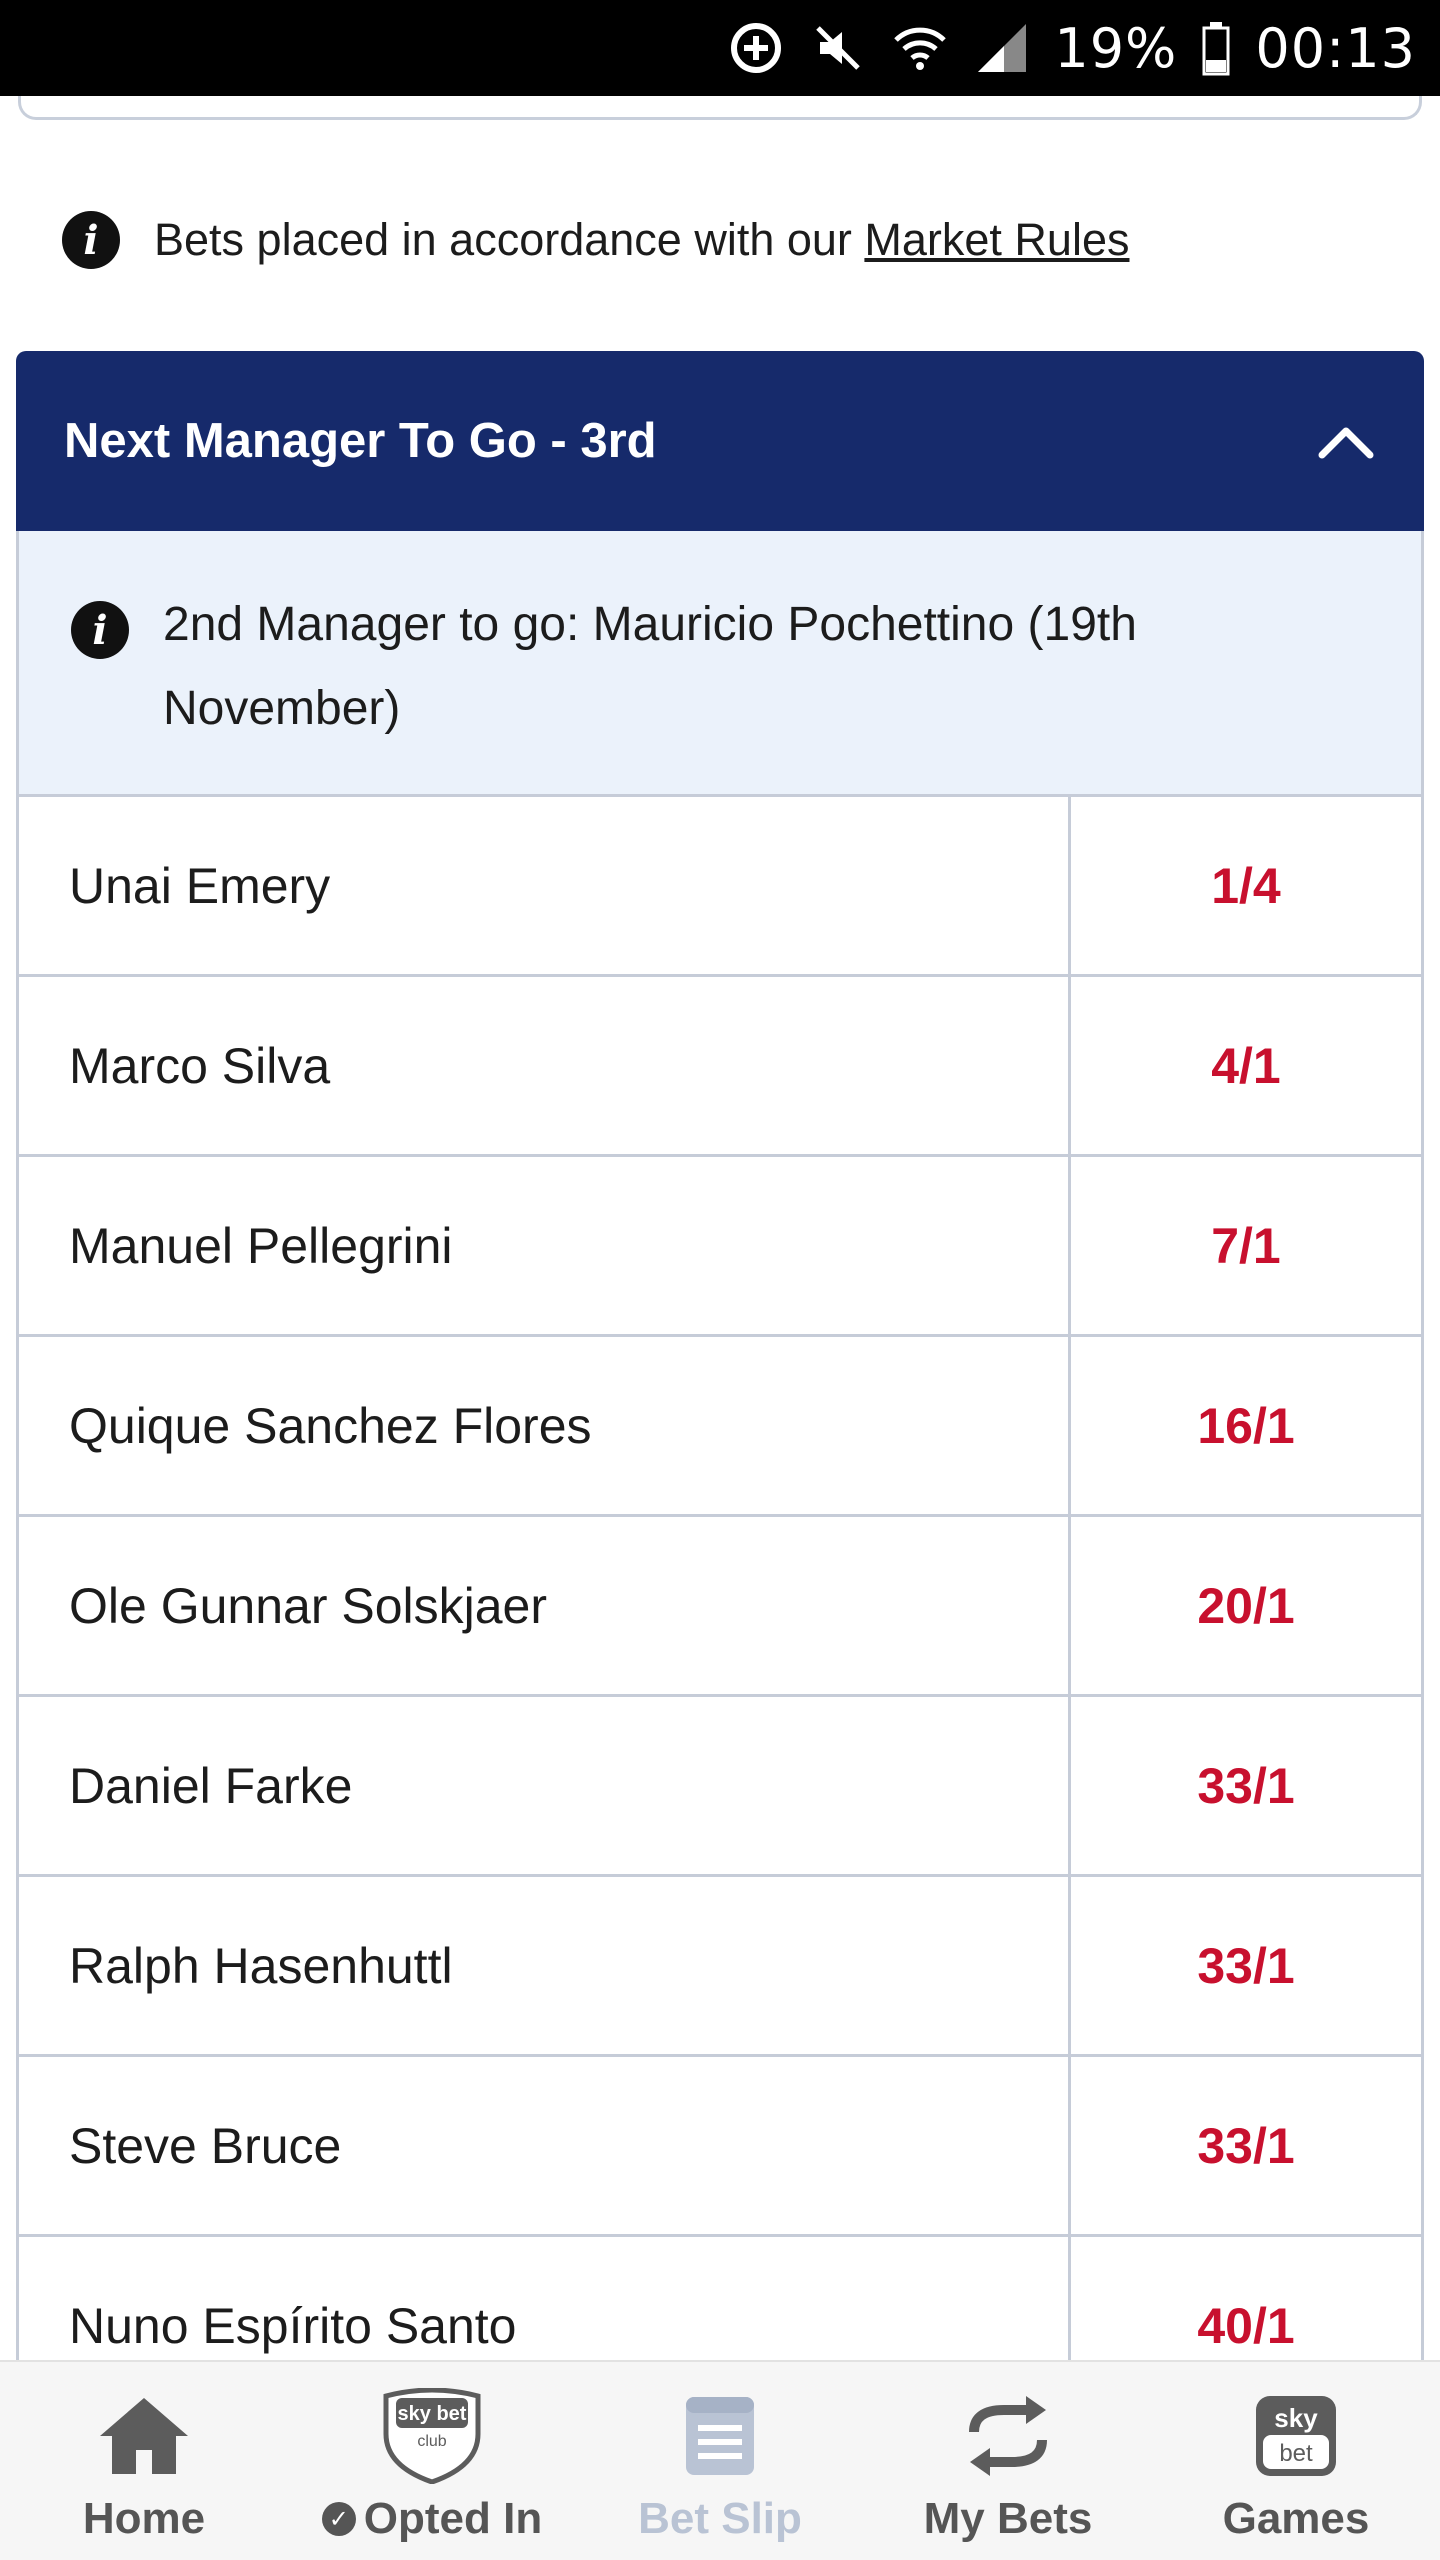 The height and width of the screenshot is (2560, 1440). Describe the element at coordinates (545, 2145) in the screenshot. I see `selection-name: Steve Bruce` at that location.